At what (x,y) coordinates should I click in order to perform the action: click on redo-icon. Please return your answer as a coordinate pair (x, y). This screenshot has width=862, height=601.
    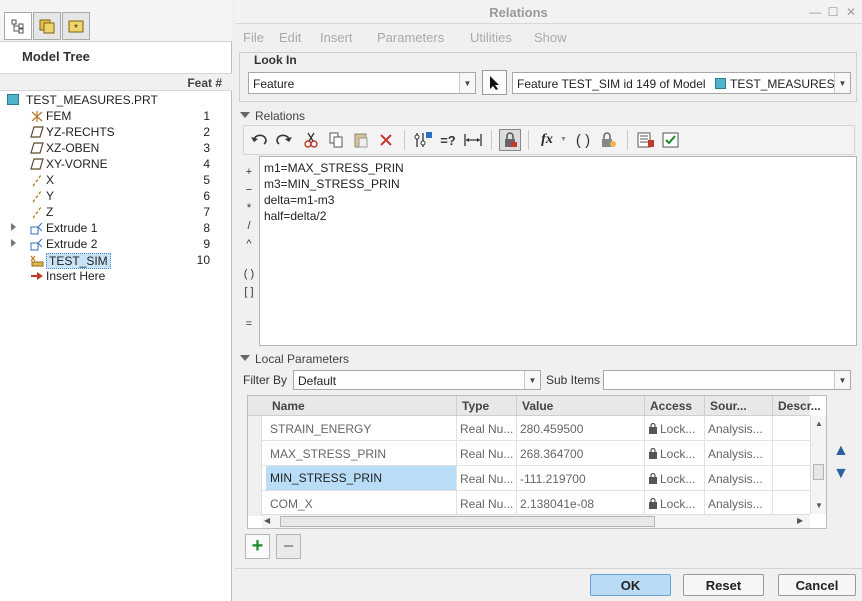
    Looking at the image, I should click on (284, 140).